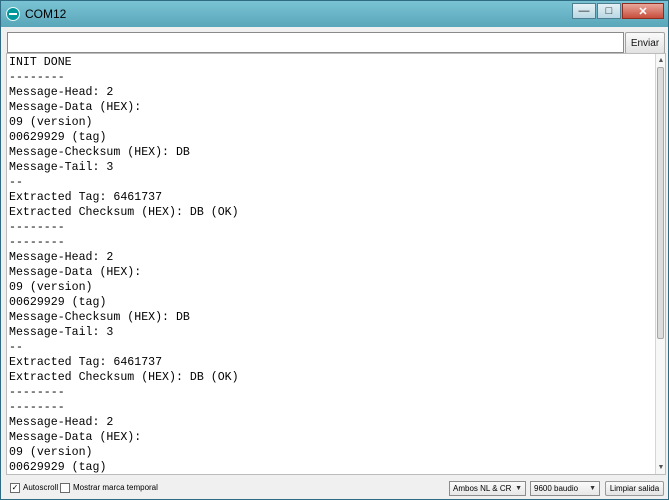  What do you see at coordinates (660, 60) in the screenshot?
I see `scroll-up-icon: ▲` at bounding box center [660, 60].